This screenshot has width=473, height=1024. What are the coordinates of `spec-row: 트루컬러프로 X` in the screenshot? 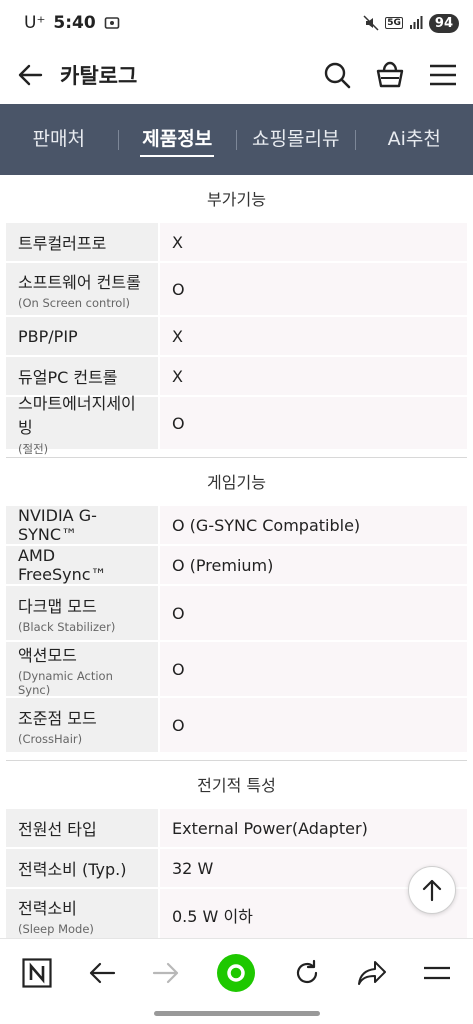 It's located at (236, 242).